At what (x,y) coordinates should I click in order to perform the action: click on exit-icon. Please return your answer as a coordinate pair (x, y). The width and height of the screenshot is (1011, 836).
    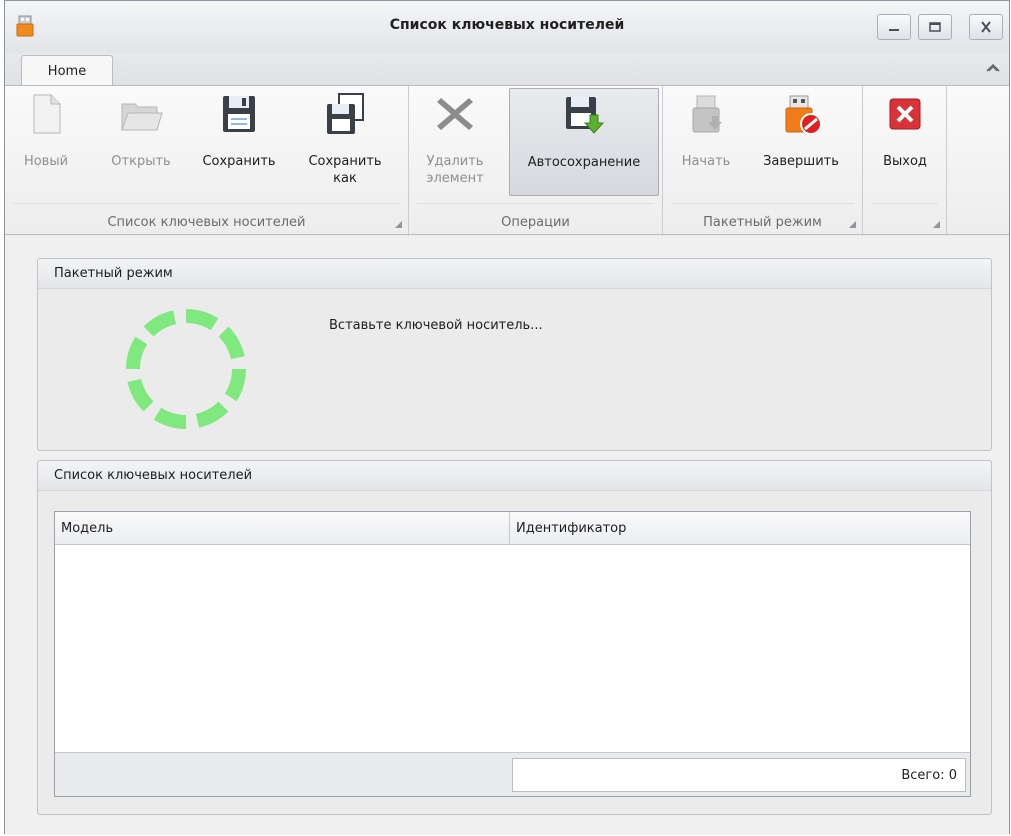
    Looking at the image, I should click on (905, 114).